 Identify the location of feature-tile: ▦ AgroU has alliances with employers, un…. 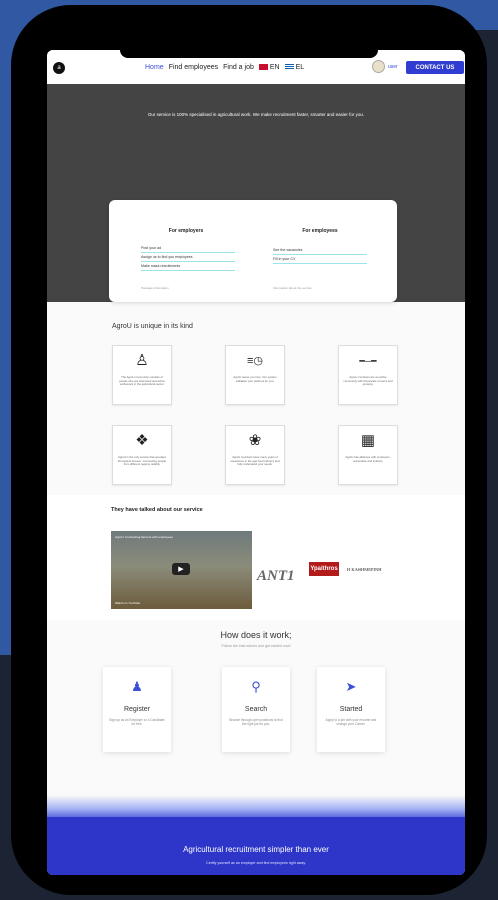
(368, 455).